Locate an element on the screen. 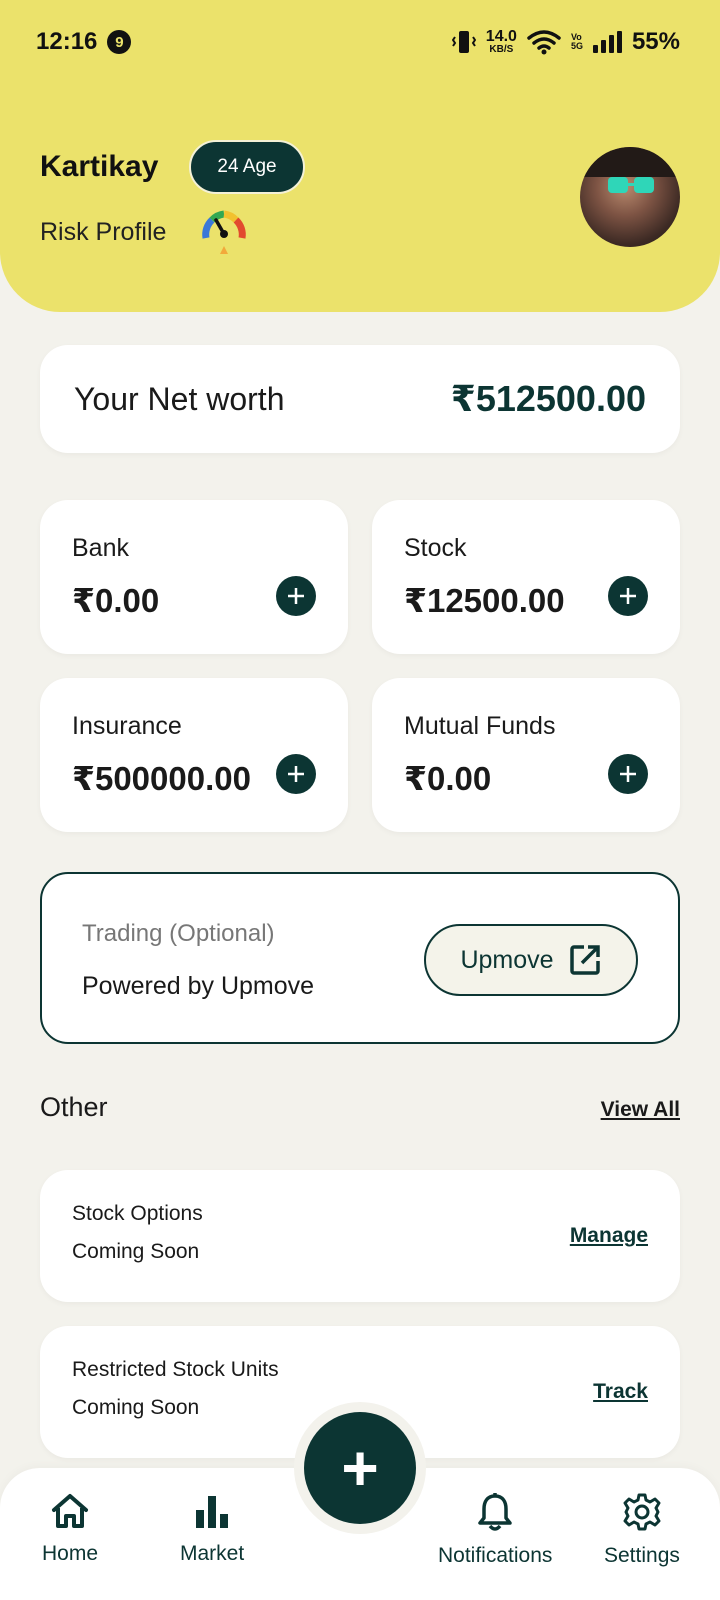  status-indicators: 14.0 KB/S Vo 5G 55% is located at coordinates (565, 42).